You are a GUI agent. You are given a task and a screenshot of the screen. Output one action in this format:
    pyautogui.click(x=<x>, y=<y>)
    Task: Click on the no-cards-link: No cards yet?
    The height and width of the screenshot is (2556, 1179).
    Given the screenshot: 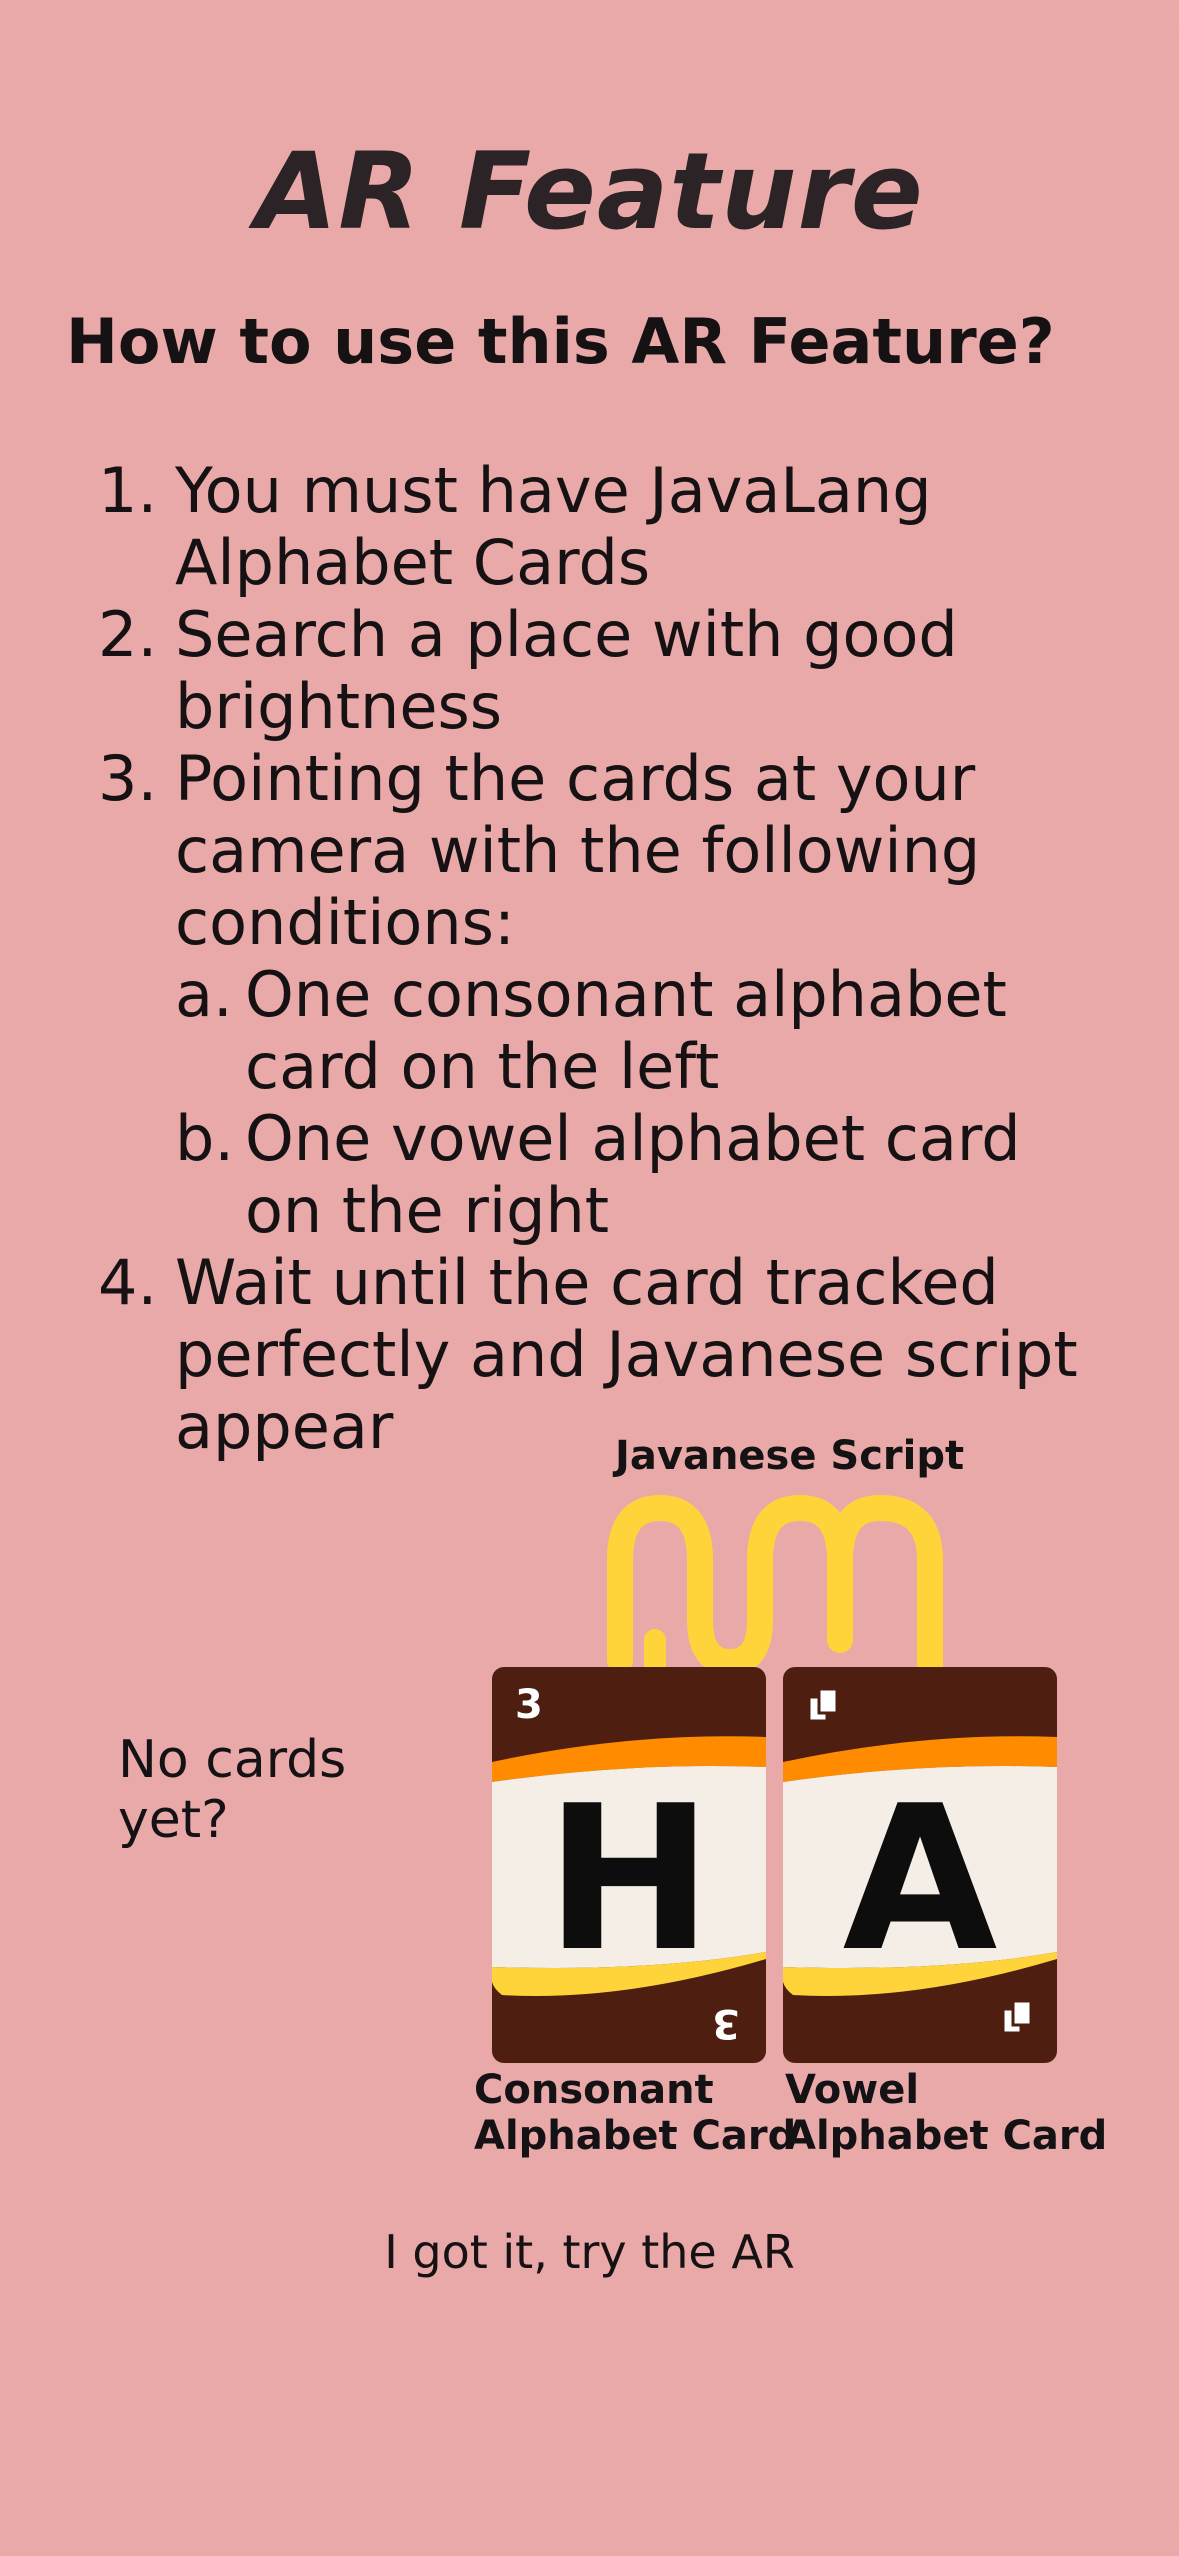 What is the action you would take?
    pyautogui.click(x=268, y=1790)
    